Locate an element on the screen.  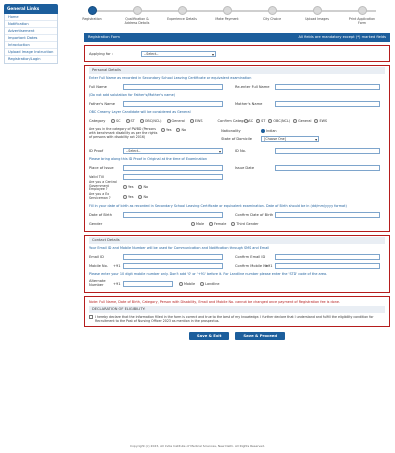
valid-till-input is located at coordinates (173, 176).